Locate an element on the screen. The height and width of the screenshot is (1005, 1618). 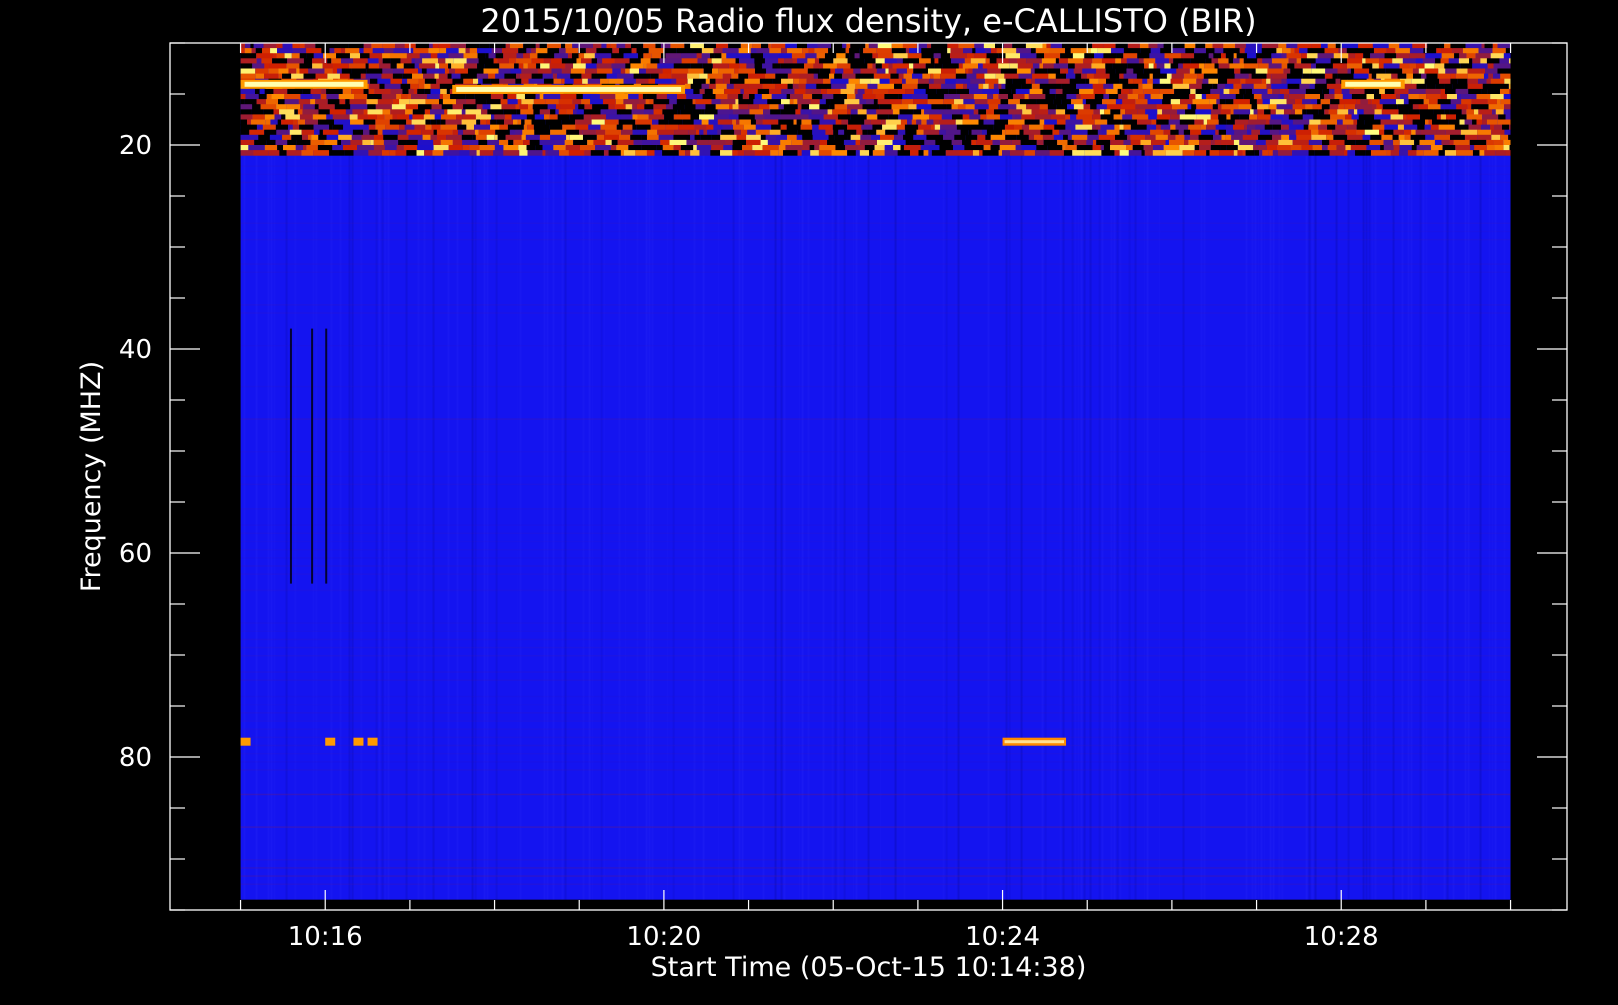
y-tick-label: 40 is located at coordinates (135, 350).